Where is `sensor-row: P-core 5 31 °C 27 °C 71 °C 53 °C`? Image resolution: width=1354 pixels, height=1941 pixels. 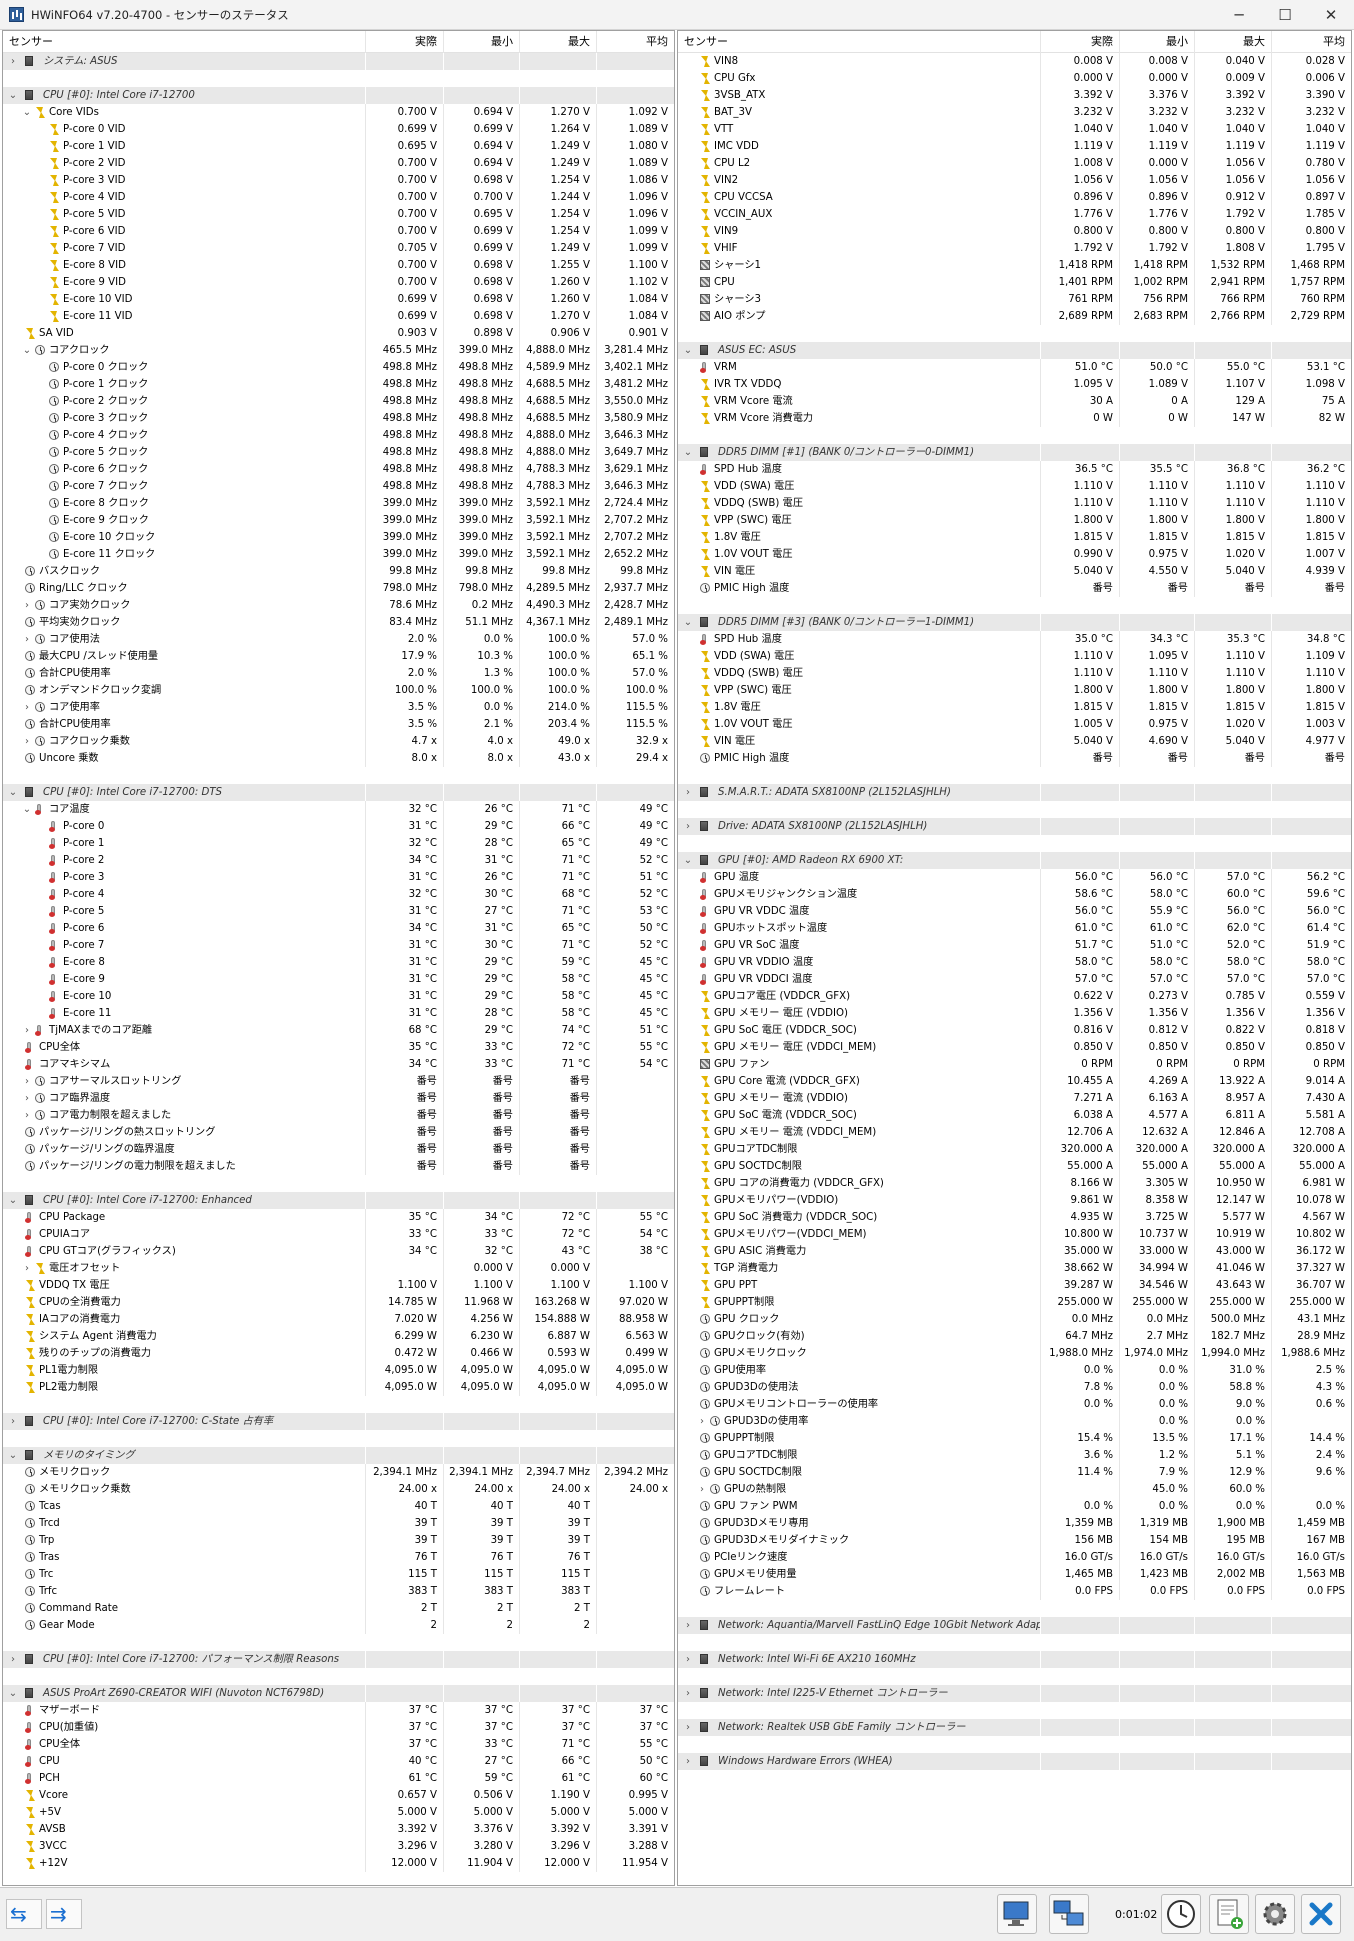
sensor-row: P-core 5 31 °C 27 °C 71 °C 53 °C is located at coordinates (338, 911).